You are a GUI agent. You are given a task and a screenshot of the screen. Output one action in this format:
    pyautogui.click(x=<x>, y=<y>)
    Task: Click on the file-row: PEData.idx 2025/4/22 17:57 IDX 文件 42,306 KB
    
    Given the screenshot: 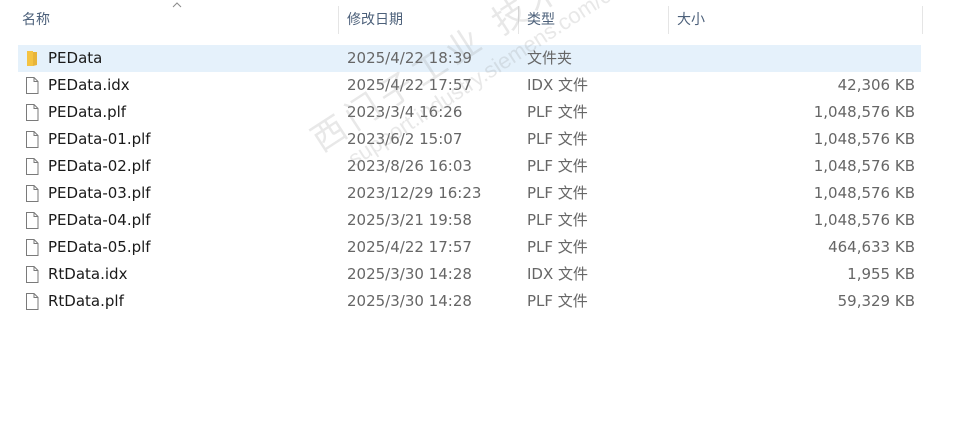 What is the action you would take?
    pyautogui.click(x=469, y=85)
    